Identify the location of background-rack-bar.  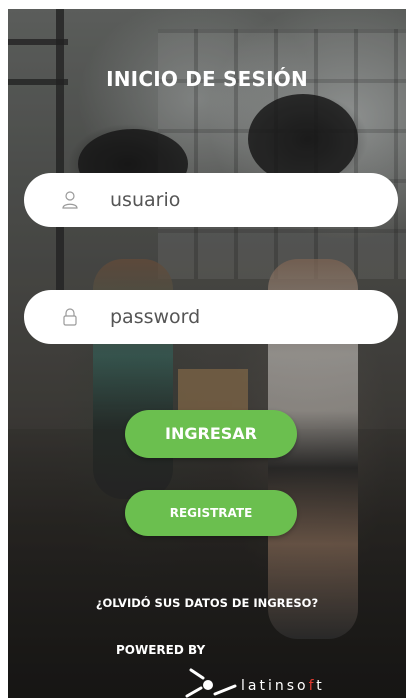
(38, 42).